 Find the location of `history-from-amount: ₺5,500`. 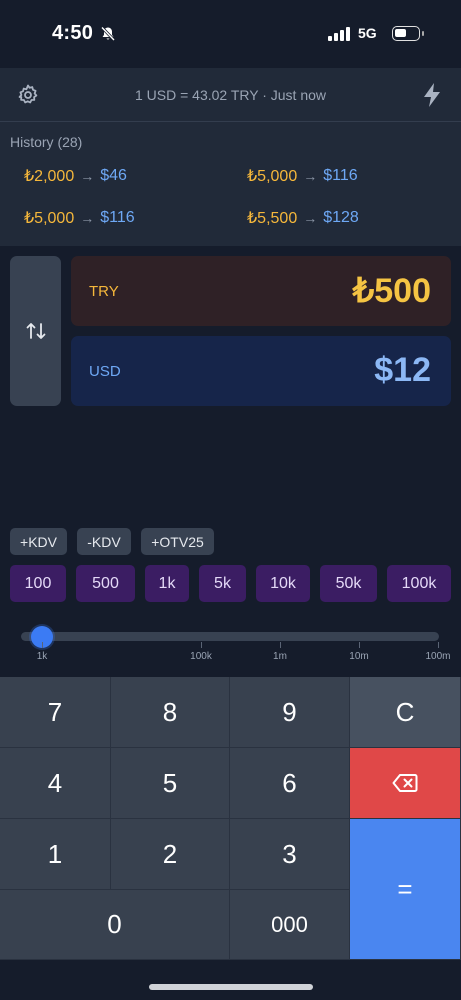

history-from-amount: ₺5,500 is located at coordinates (272, 218).